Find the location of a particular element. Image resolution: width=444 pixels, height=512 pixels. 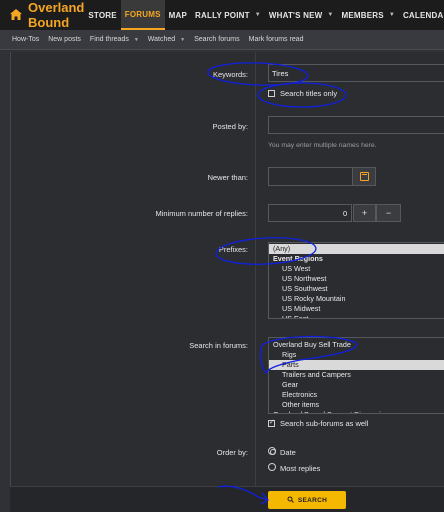

nav-store-label: STORE is located at coordinates (102, 15).